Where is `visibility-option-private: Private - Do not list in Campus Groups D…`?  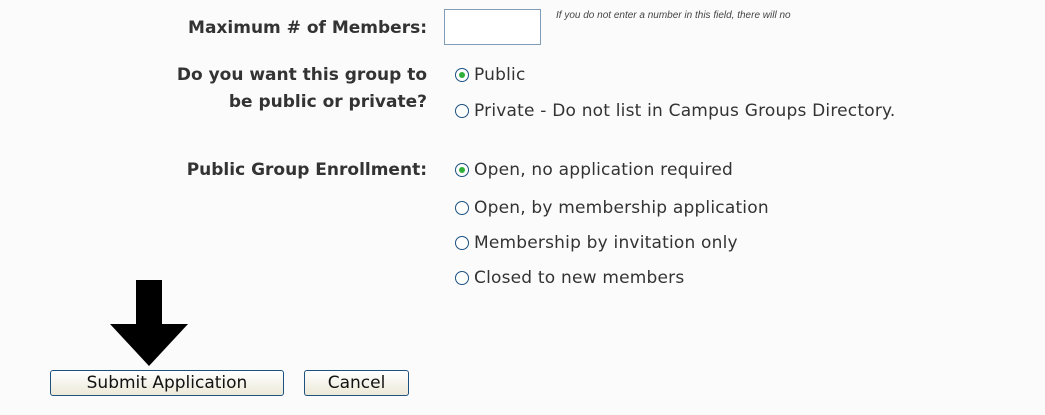
visibility-option-private: Private - Do not list in Campus Groups D… is located at coordinates (675, 111).